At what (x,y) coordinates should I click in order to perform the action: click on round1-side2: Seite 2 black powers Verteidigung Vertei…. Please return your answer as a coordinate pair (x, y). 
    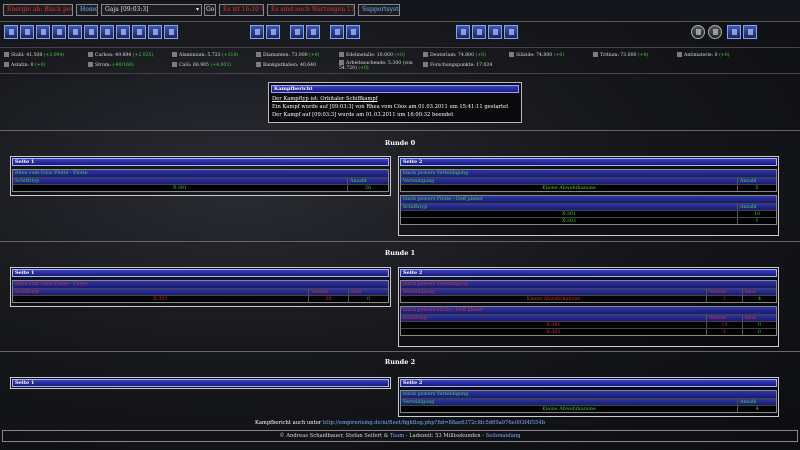
    Looking at the image, I should click on (588, 307).